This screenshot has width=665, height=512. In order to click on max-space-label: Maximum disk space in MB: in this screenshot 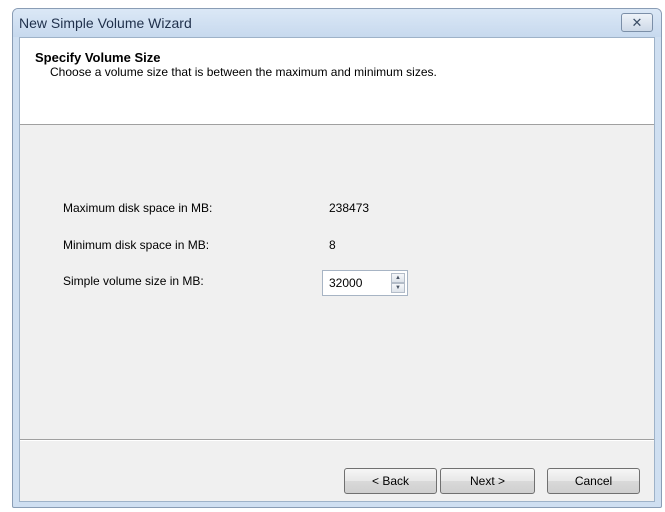, I will do `click(138, 208)`.